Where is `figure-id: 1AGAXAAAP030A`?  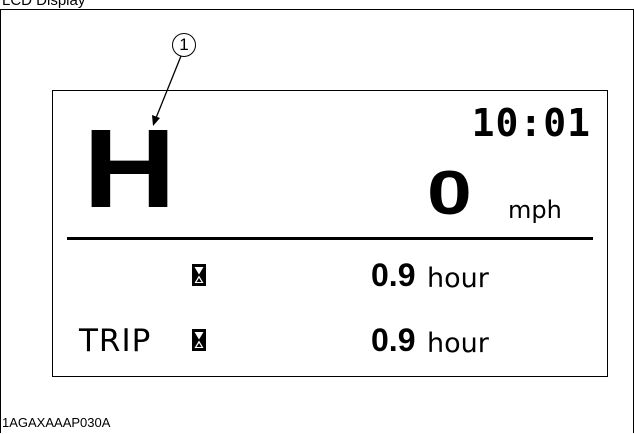 figure-id: 1AGAXAAAP030A is located at coordinates (56, 422).